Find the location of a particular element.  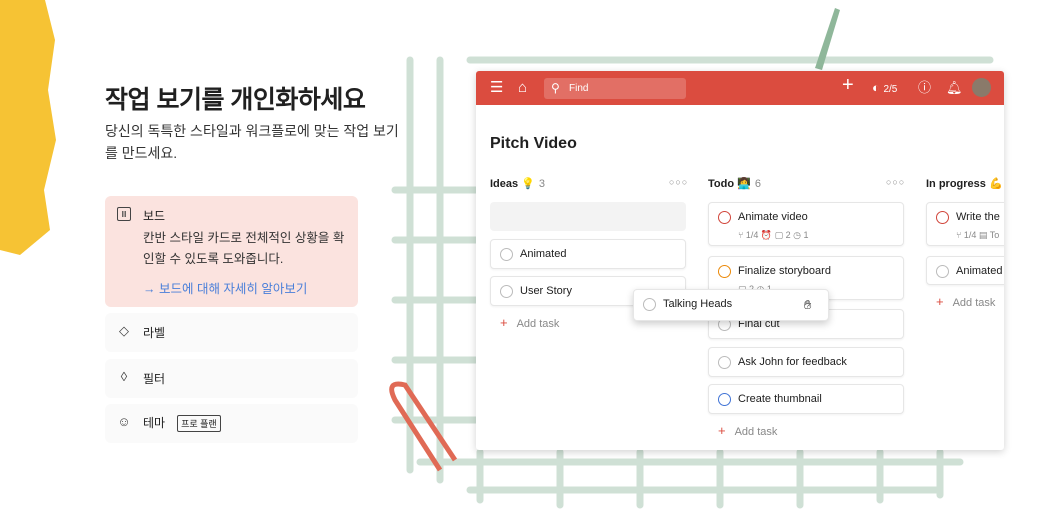

feature-label-item: ◇ 라벨 is located at coordinates (231, 332).